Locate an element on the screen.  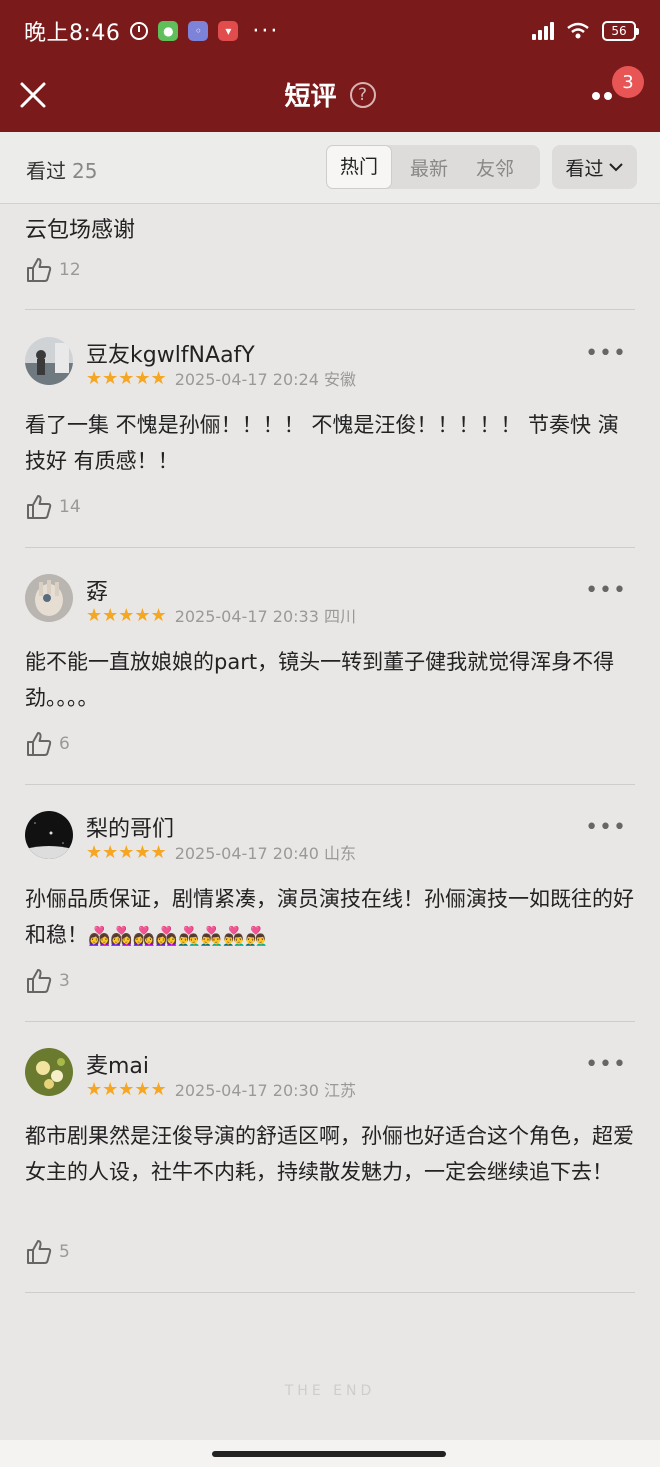
like-count: 14 is located at coordinates (70, 507).